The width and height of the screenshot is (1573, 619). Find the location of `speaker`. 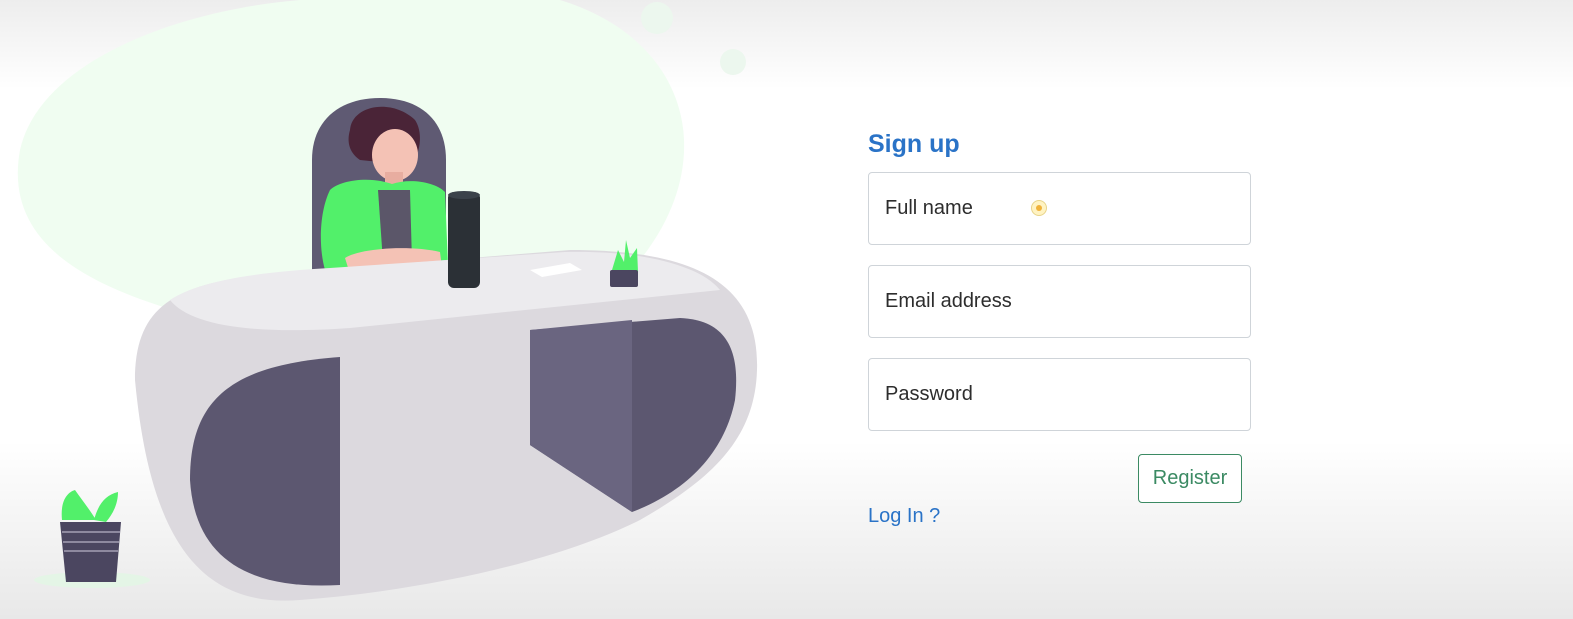

speaker is located at coordinates (464, 240).